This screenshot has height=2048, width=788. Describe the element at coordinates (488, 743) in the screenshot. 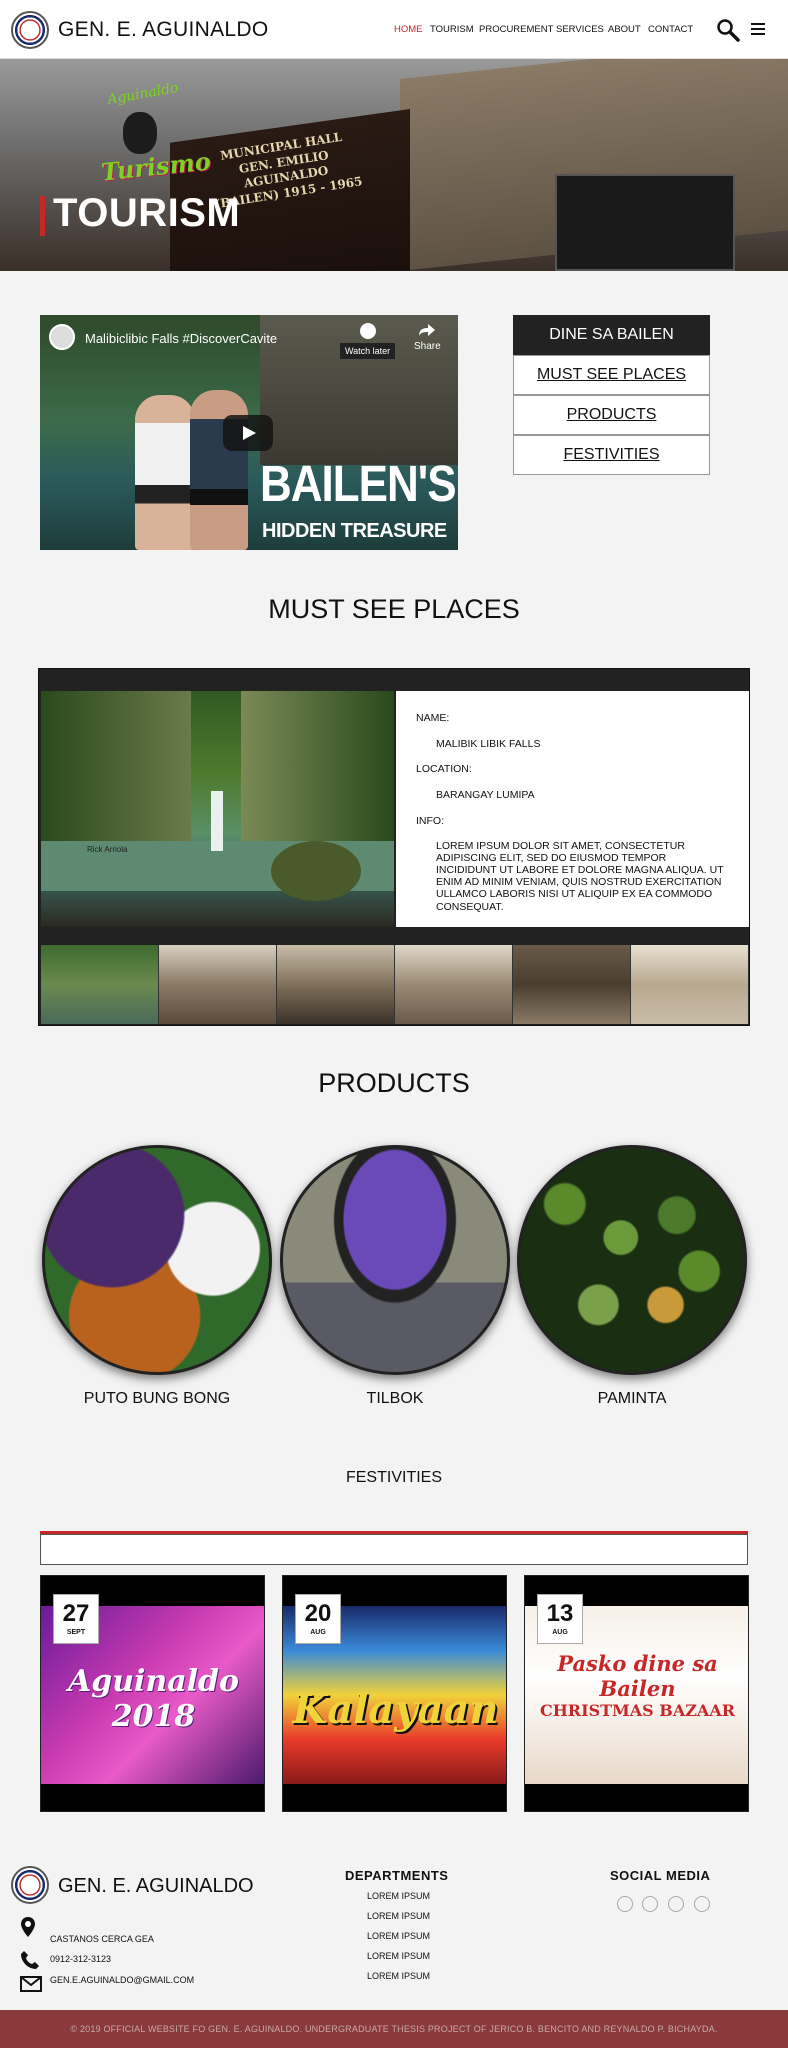

I see `place-name: MALIBIK LIBIK FALLS` at that location.